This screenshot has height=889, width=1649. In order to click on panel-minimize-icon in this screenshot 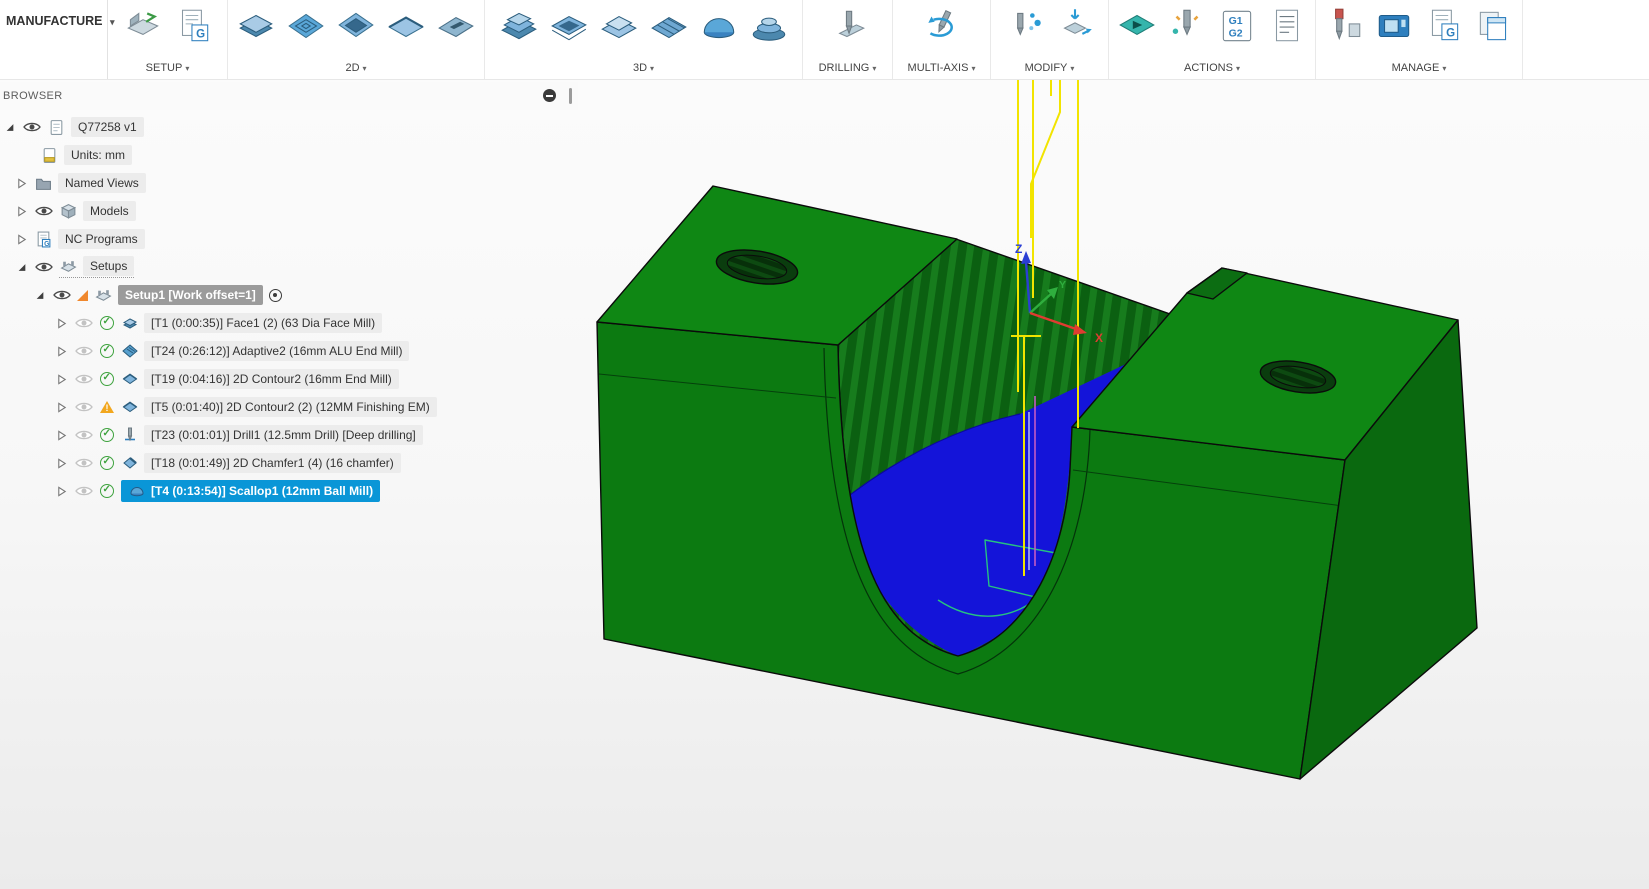, I will do `click(549, 95)`.